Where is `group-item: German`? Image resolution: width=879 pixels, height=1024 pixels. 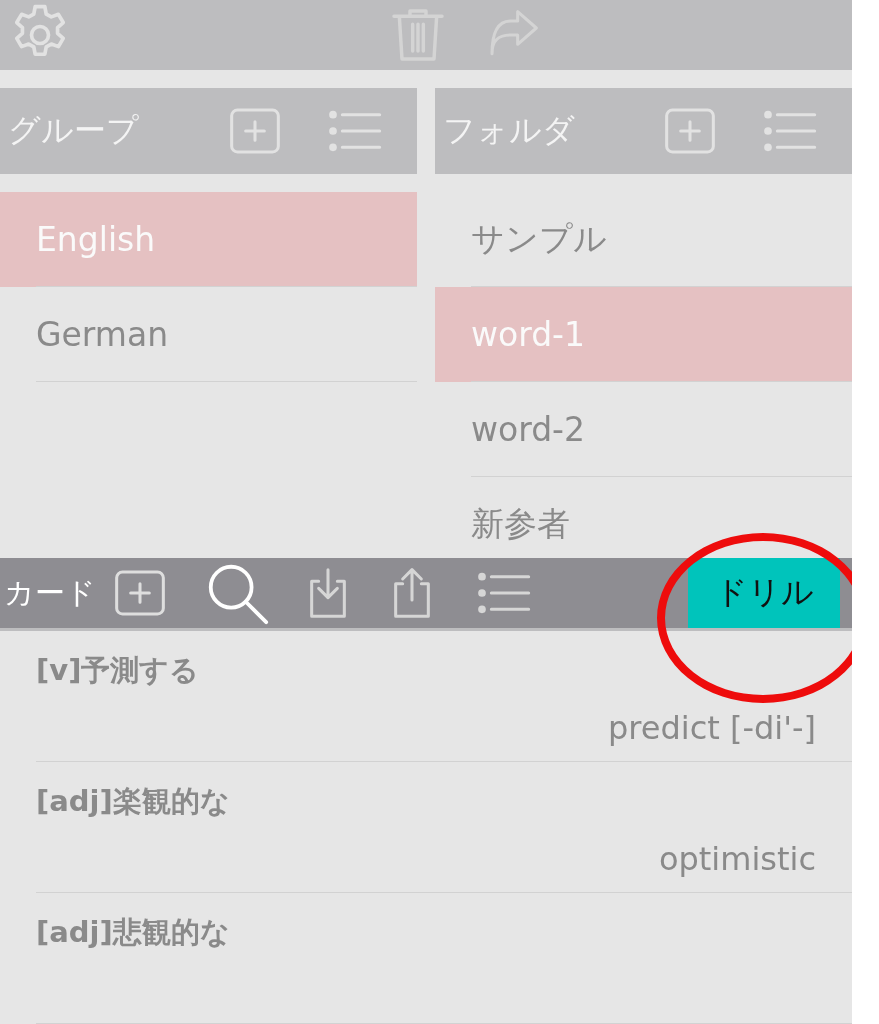
group-item: German is located at coordinates (208, 334).